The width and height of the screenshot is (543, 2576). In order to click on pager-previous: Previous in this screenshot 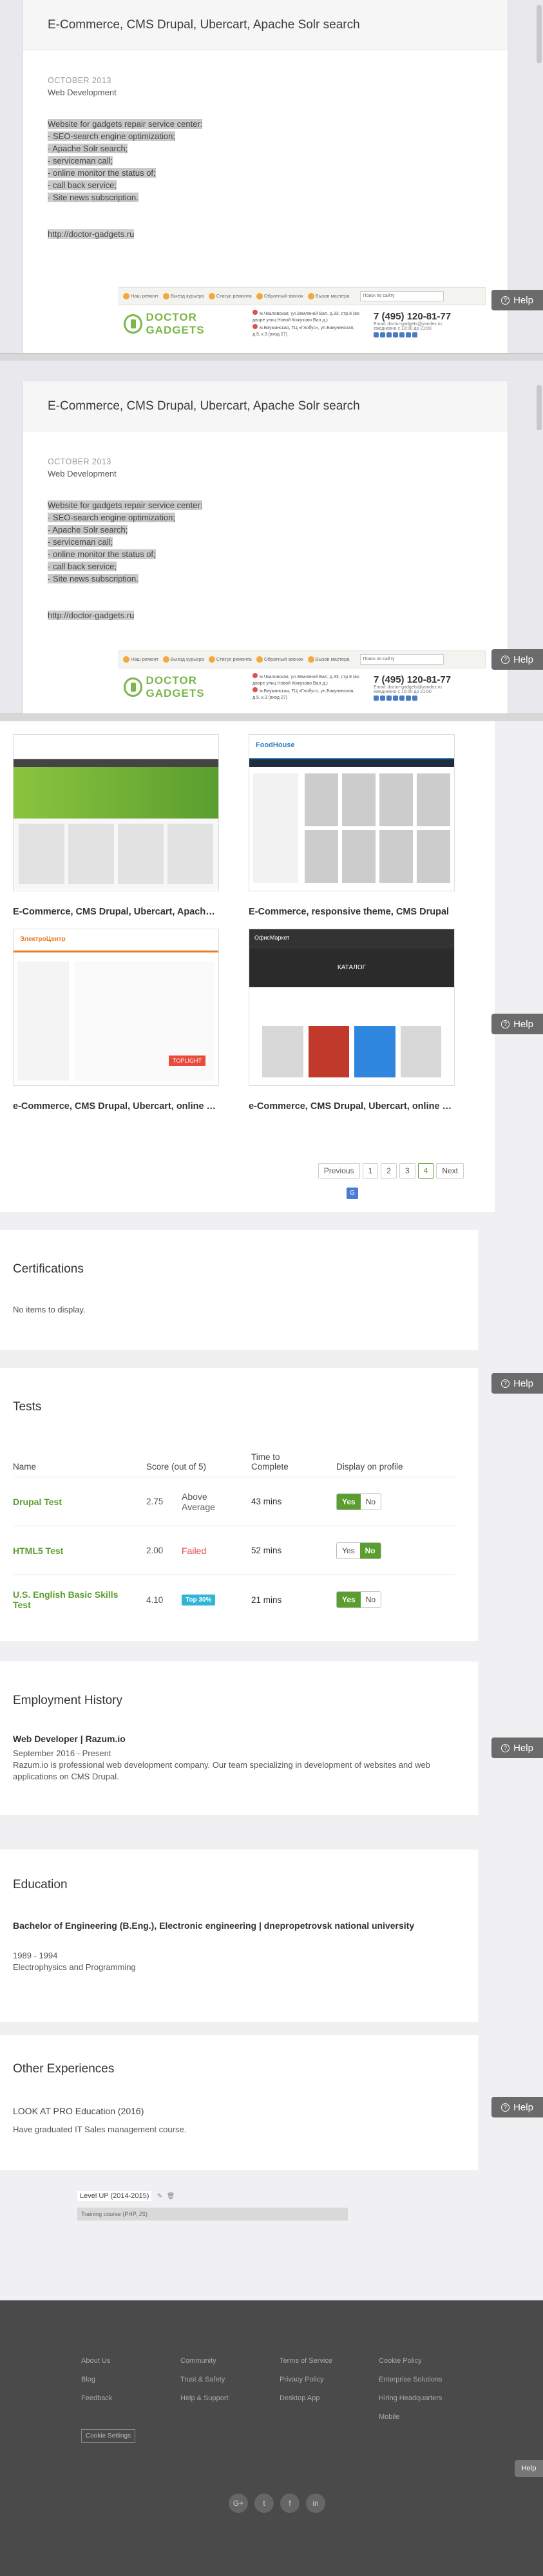, I will do `click(339, 1171)`.